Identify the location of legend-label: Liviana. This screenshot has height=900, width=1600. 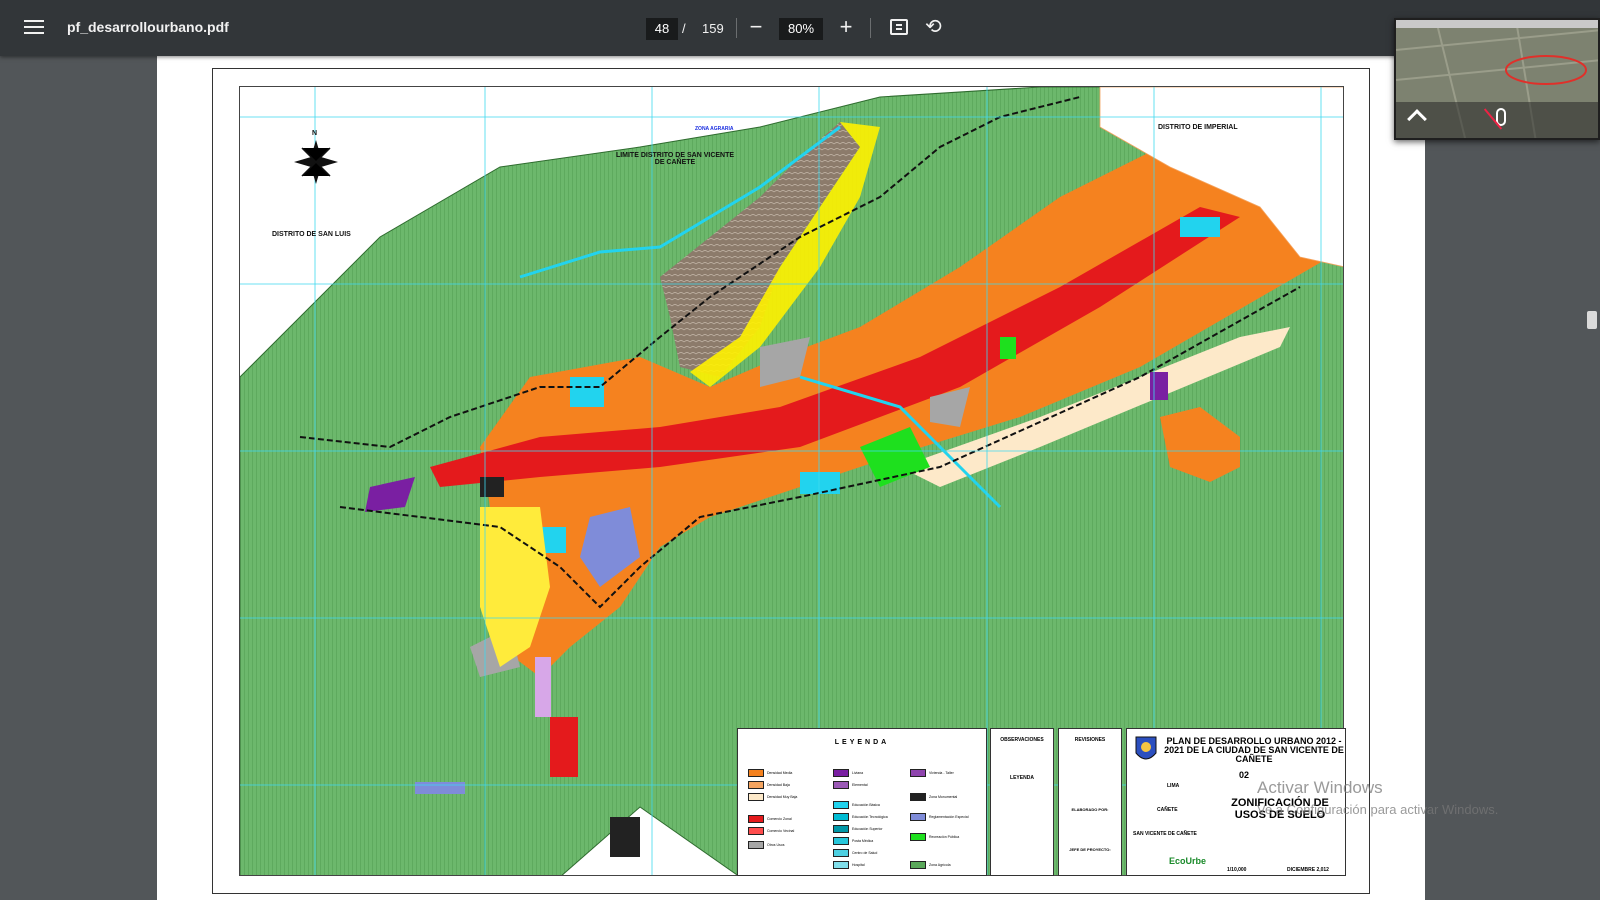
(858, 772).